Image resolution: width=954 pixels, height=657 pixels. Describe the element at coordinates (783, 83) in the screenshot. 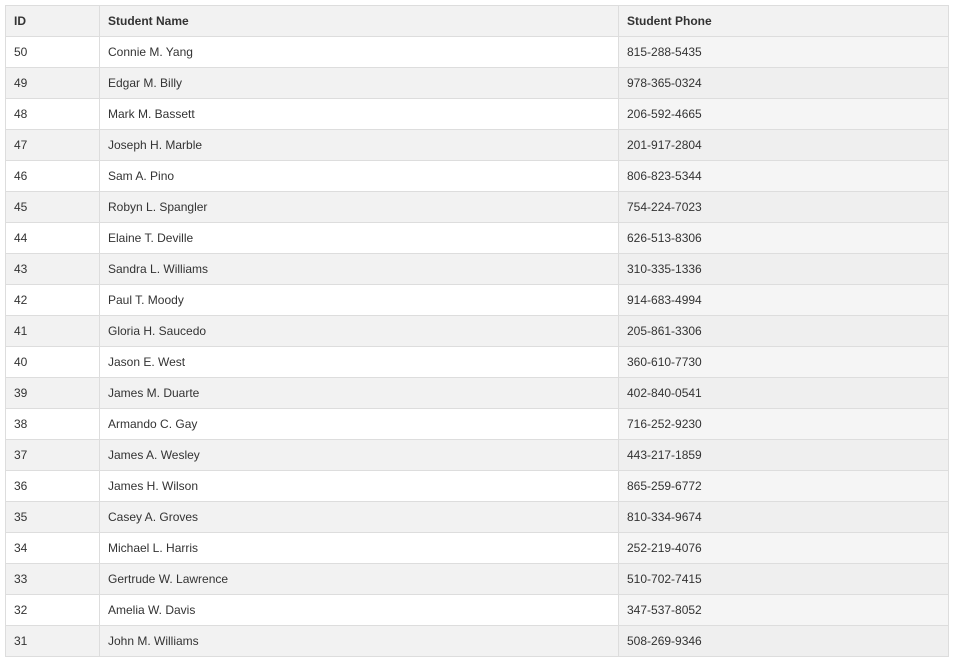

I see `cell-student-phone: 978-365-0324` at that location.